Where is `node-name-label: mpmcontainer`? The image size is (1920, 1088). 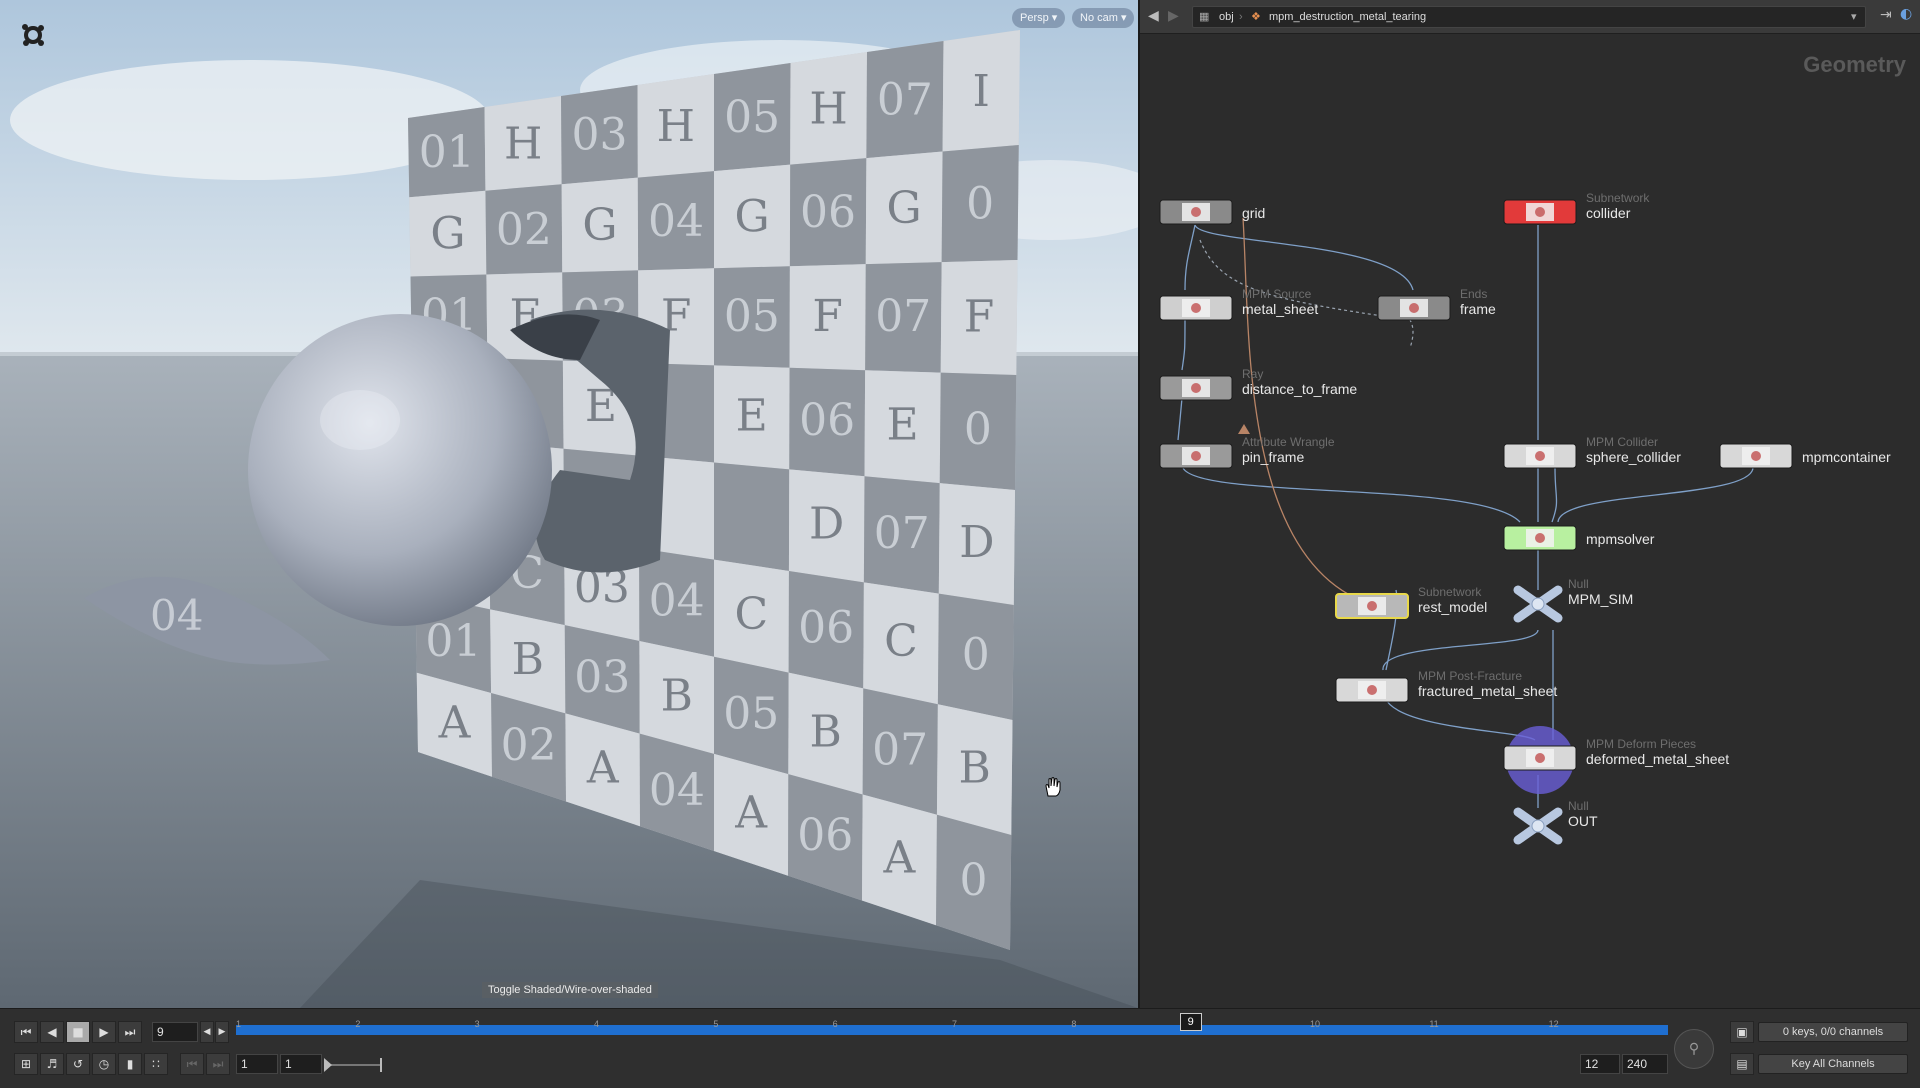 node-name-label: mpmcontainer is located at coordinates (1846, 457).